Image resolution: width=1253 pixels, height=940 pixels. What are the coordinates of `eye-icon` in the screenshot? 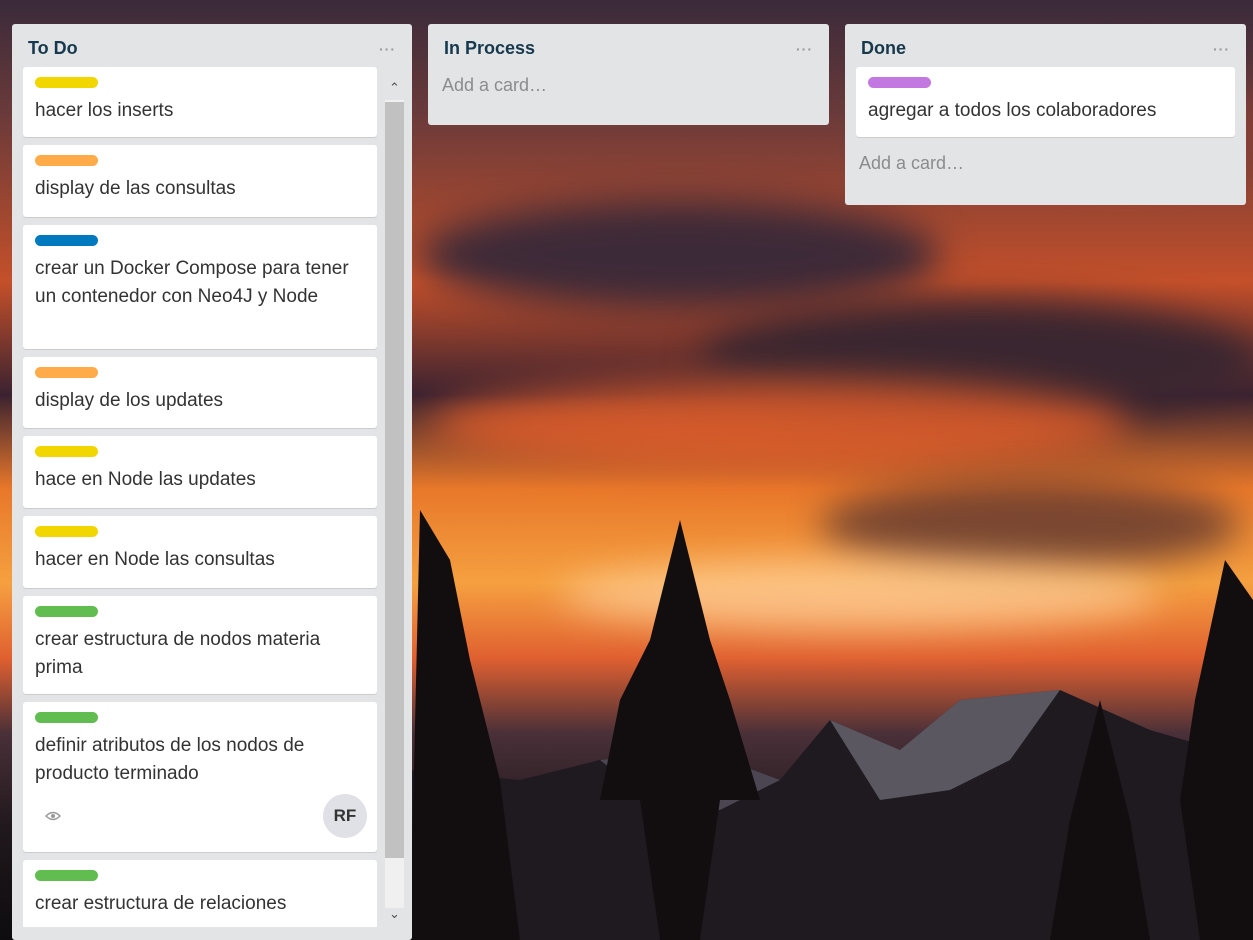 It's located at (53, 816).